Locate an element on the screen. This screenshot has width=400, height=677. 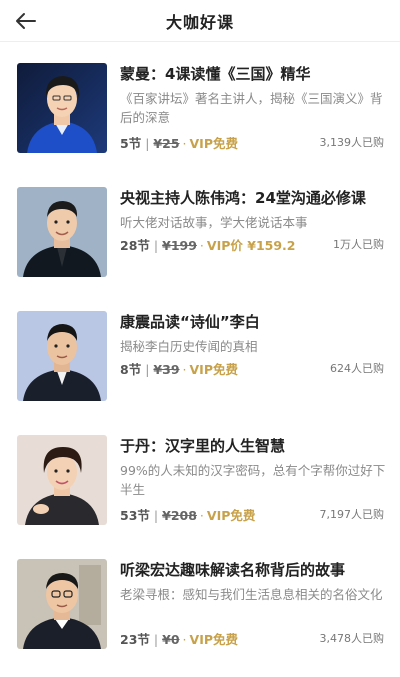
buyer-count: 3,478人已购 is located at coordinates (352, 638).